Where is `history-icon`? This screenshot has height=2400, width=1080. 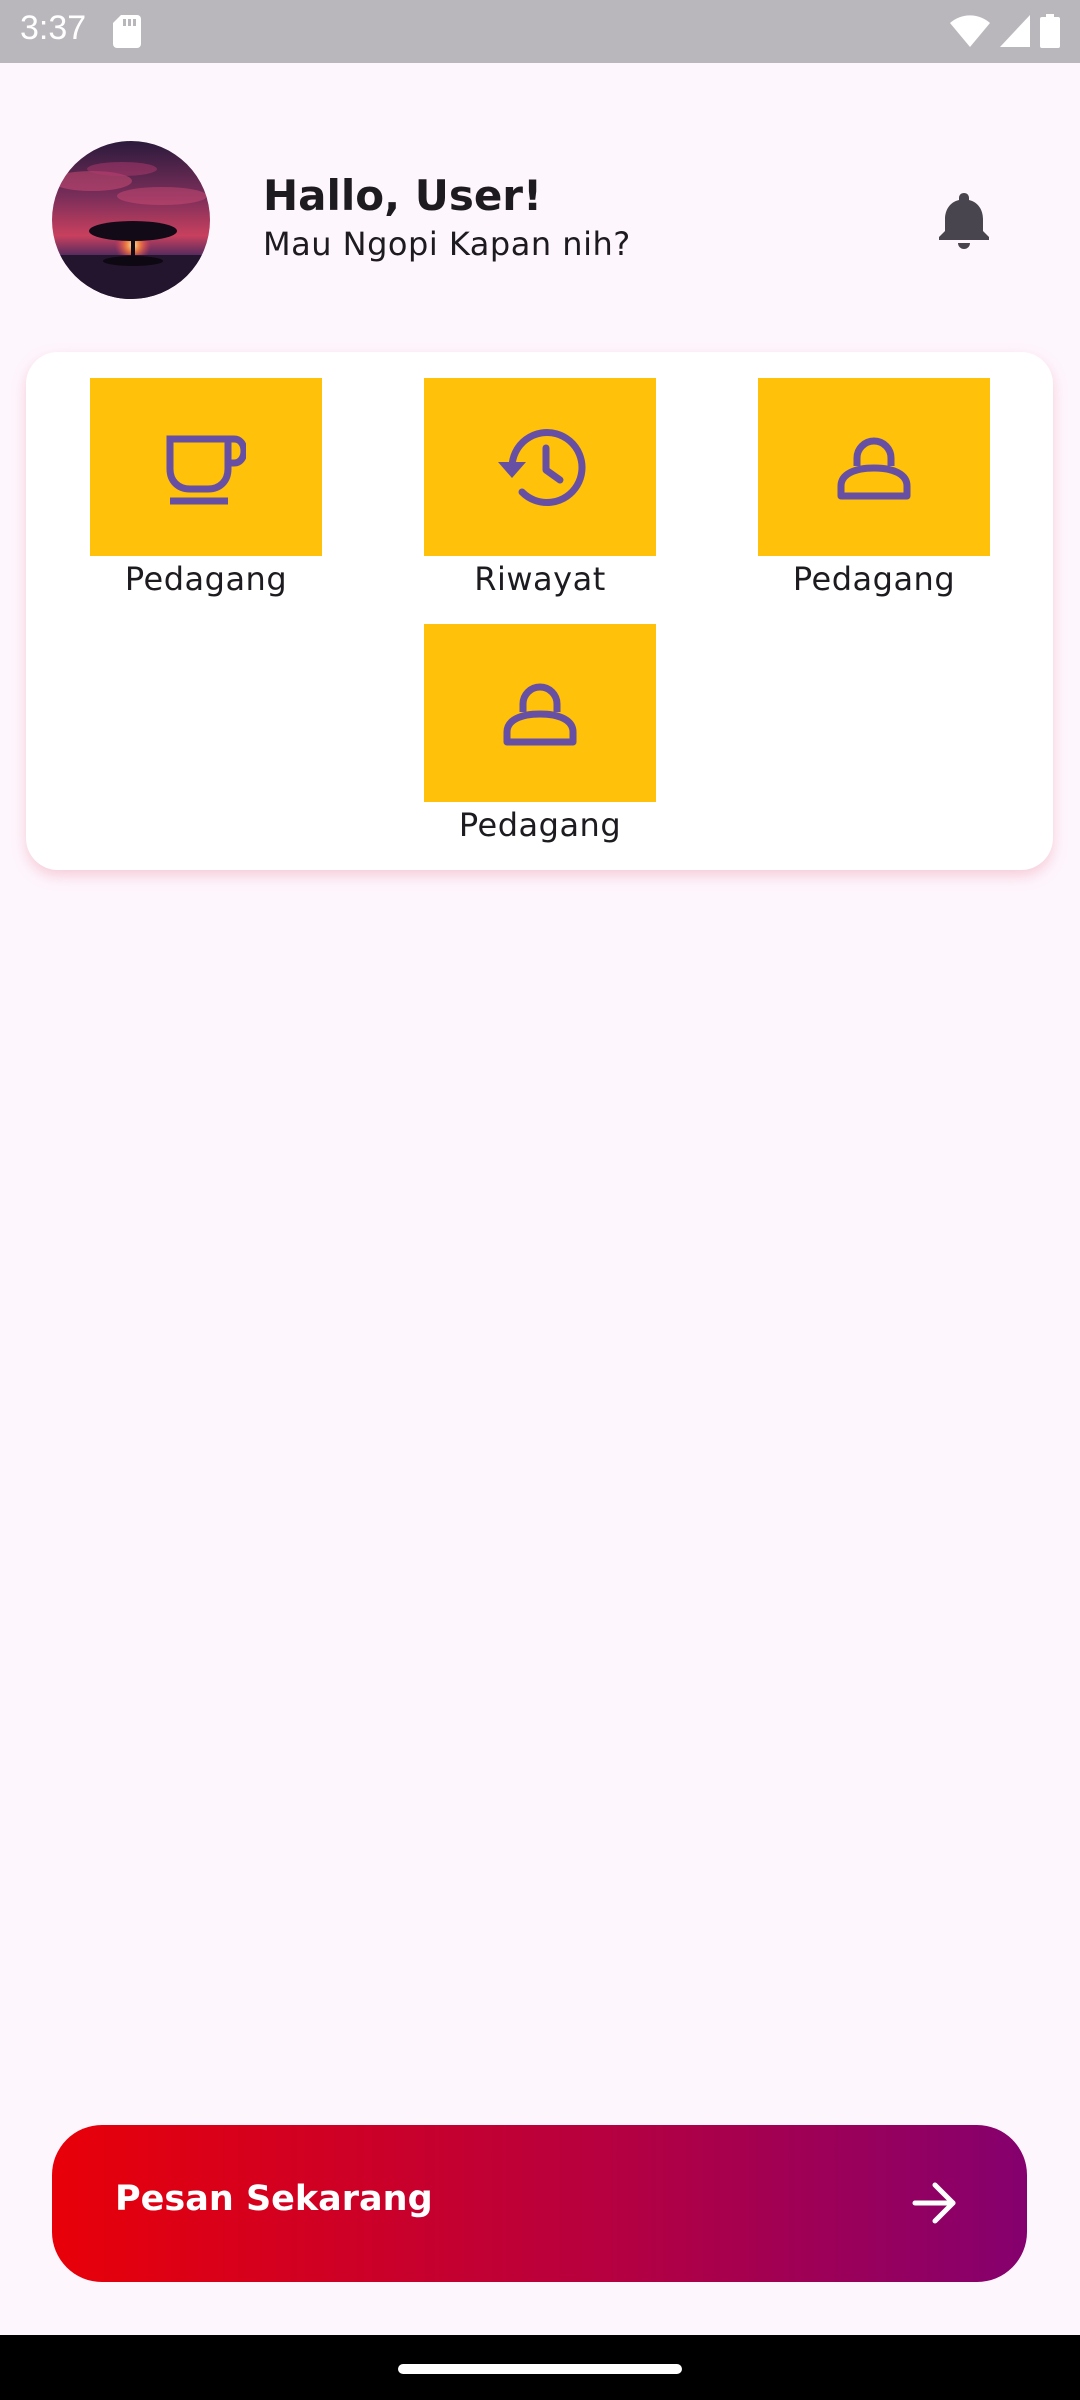
history-icon is located at coordinates (542, 467).